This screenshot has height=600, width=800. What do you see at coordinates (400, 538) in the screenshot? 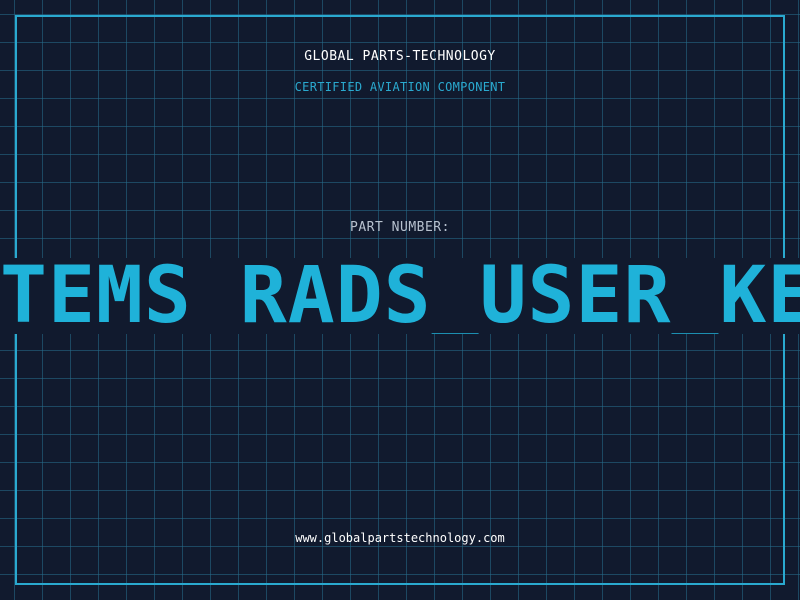
I see `website-url: www.globalpartstechnology.com` at bounding box center [400, 538].